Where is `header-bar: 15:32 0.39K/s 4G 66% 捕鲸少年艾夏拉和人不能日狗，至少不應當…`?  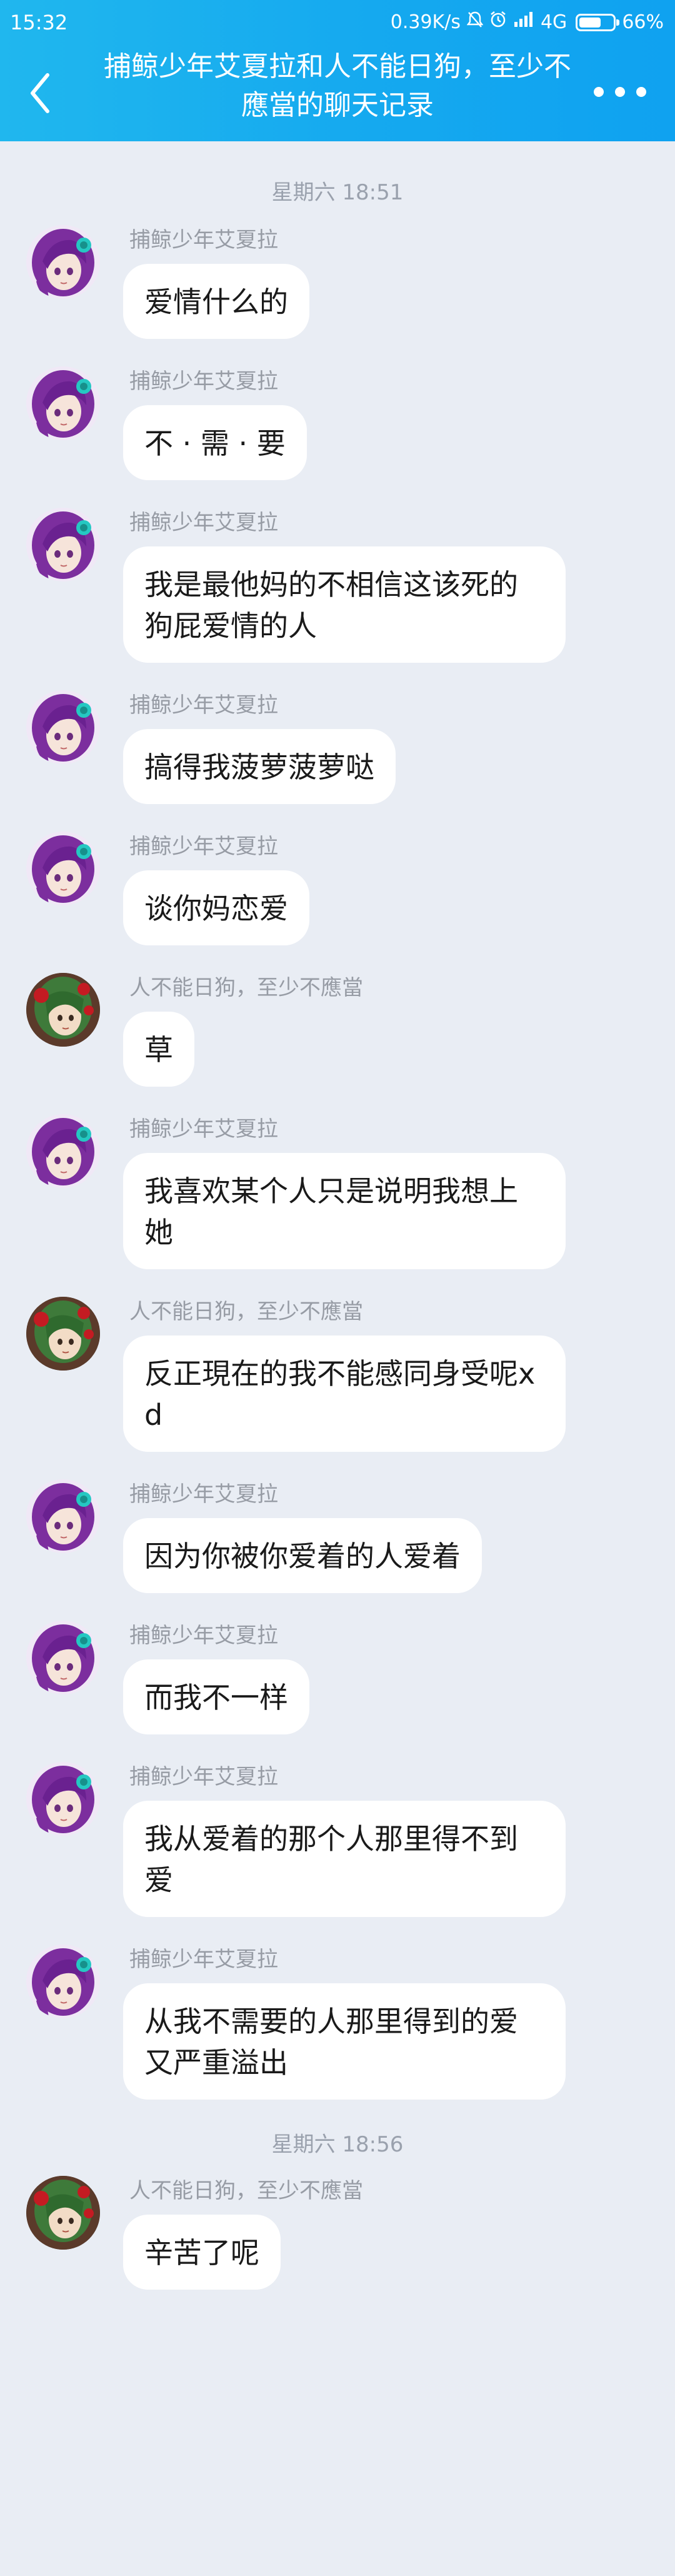 header-bar: 15:32 0.39K/s 4G 66% 捕鲸少年艾夏拉和人不能日狗，至少不應當… is located at coordinates (337, 70).